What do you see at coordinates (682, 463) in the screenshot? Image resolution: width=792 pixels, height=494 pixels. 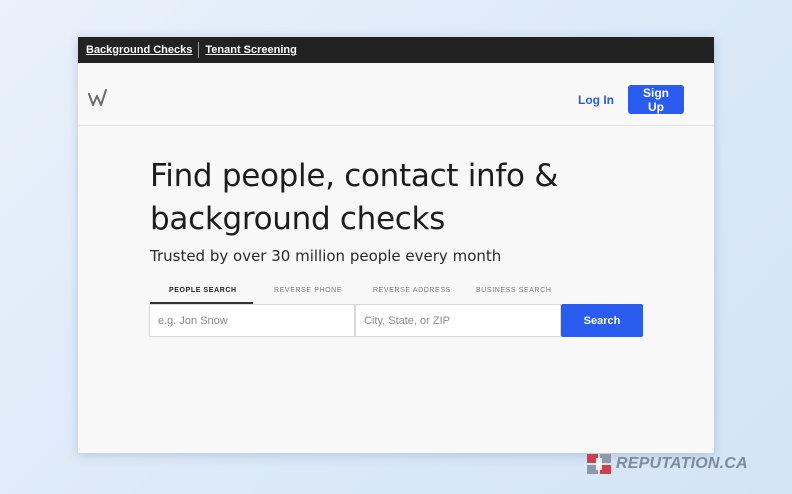 I see `watermark-text: REPUTATION.CA` at bounding box center [682, 463].